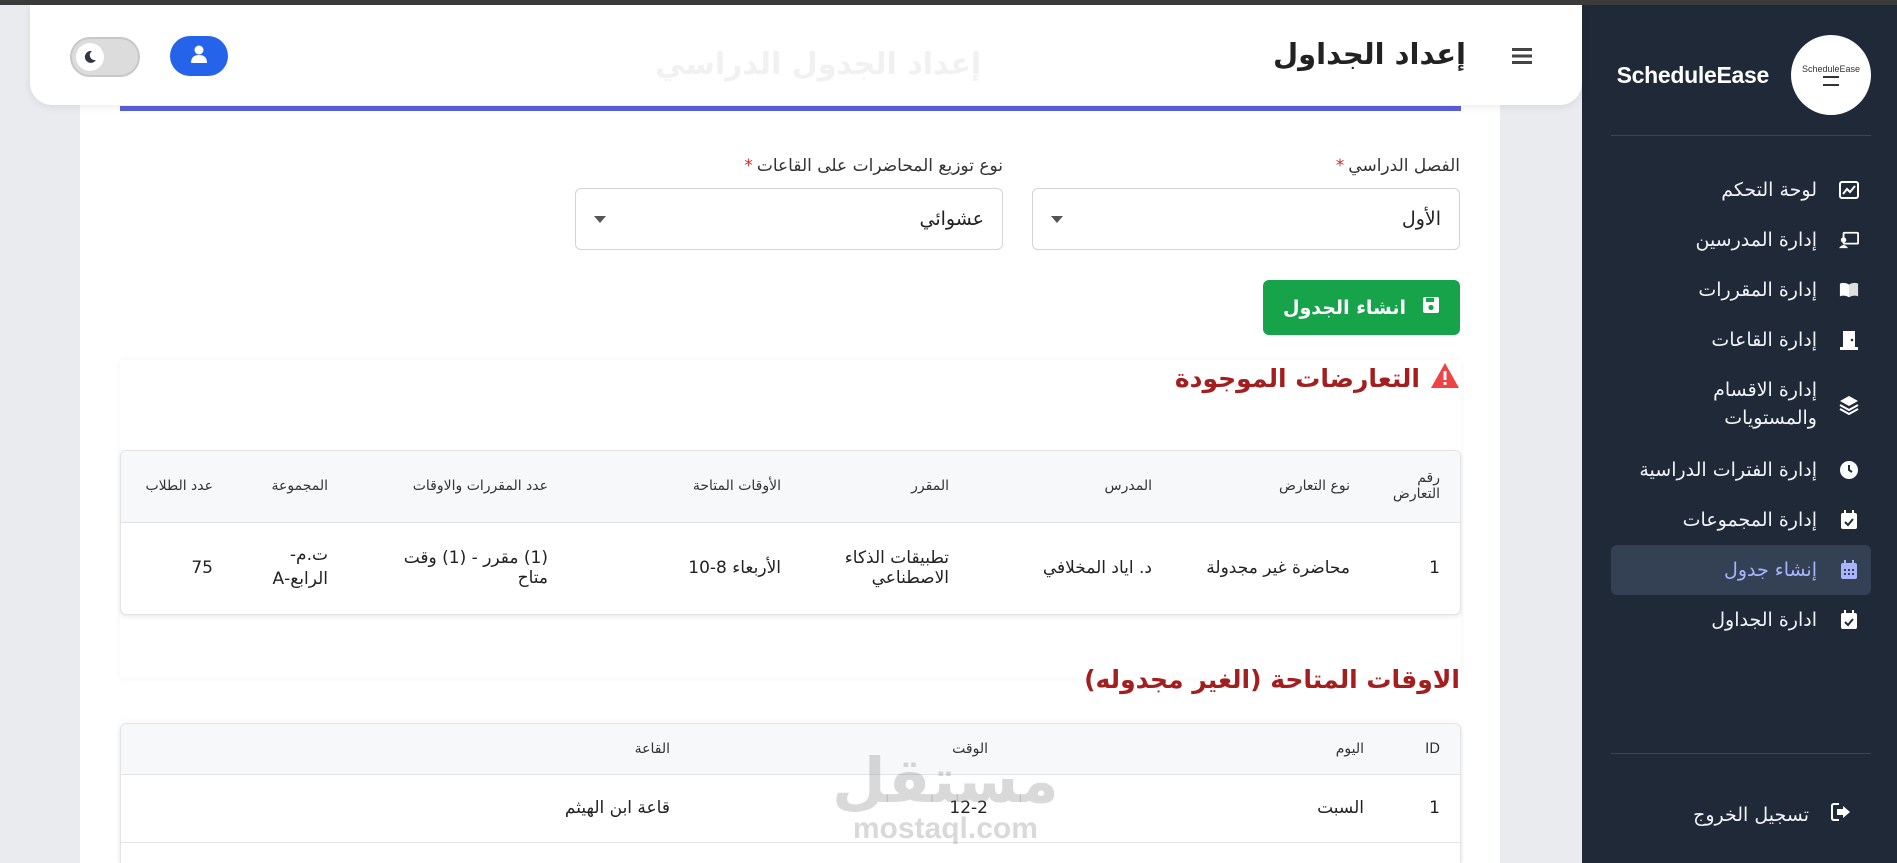 This screenshot has width=1897, height=863. Describe the element at coordinates (734, 568) in the screenshot. I see `cell: الأربعاء 8-10` at that location.